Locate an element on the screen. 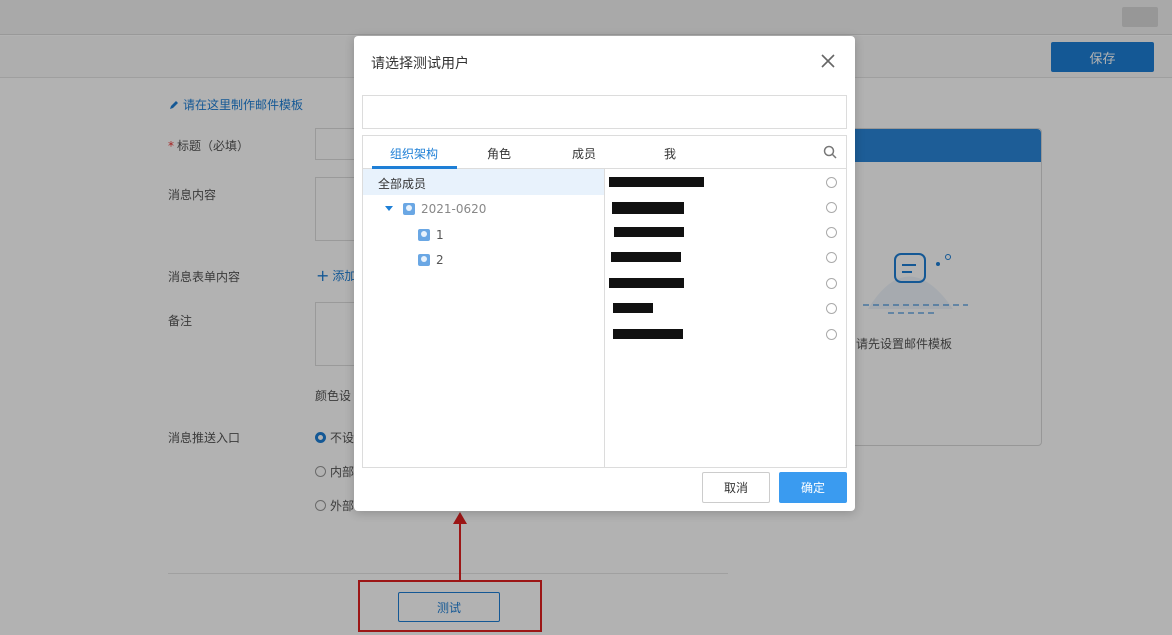  tree-node-child: 1 is located at coordinates (431, 235).